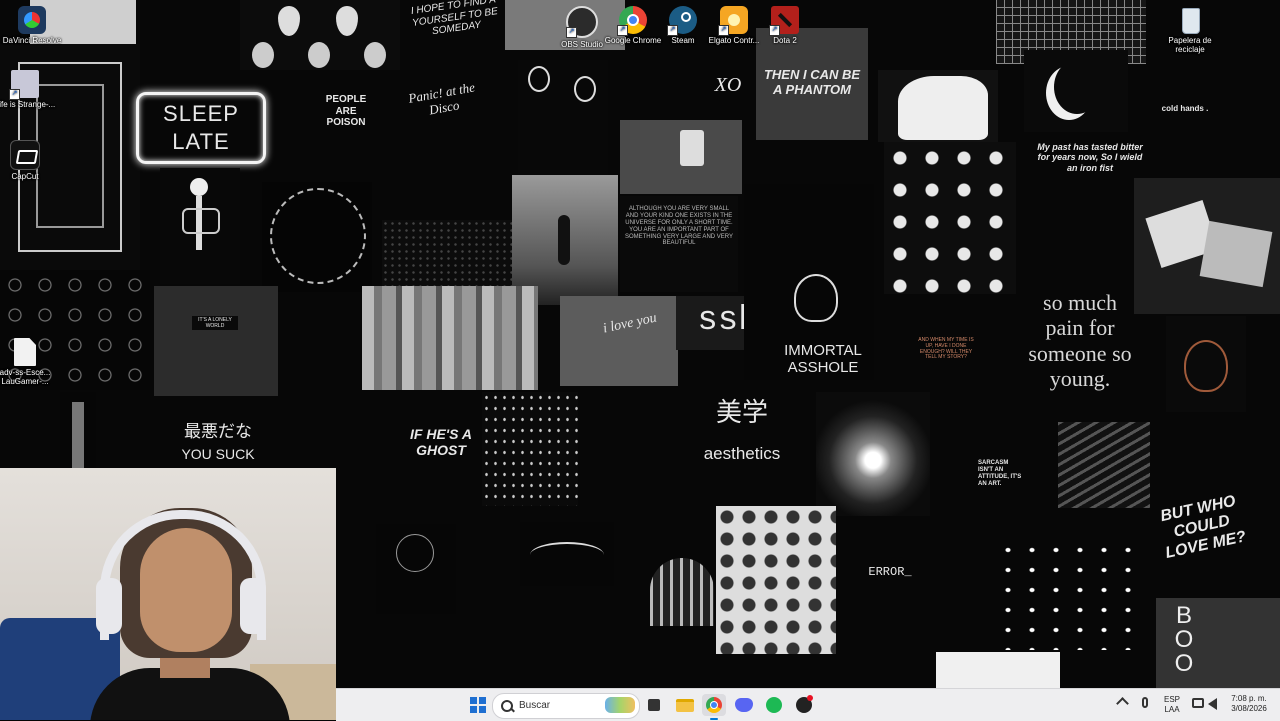 The image size is (1280, 721). Describe the element at coordinates (1122, 703) in the screenshot. I see `tray-overflow-chevron-icon` at that location.